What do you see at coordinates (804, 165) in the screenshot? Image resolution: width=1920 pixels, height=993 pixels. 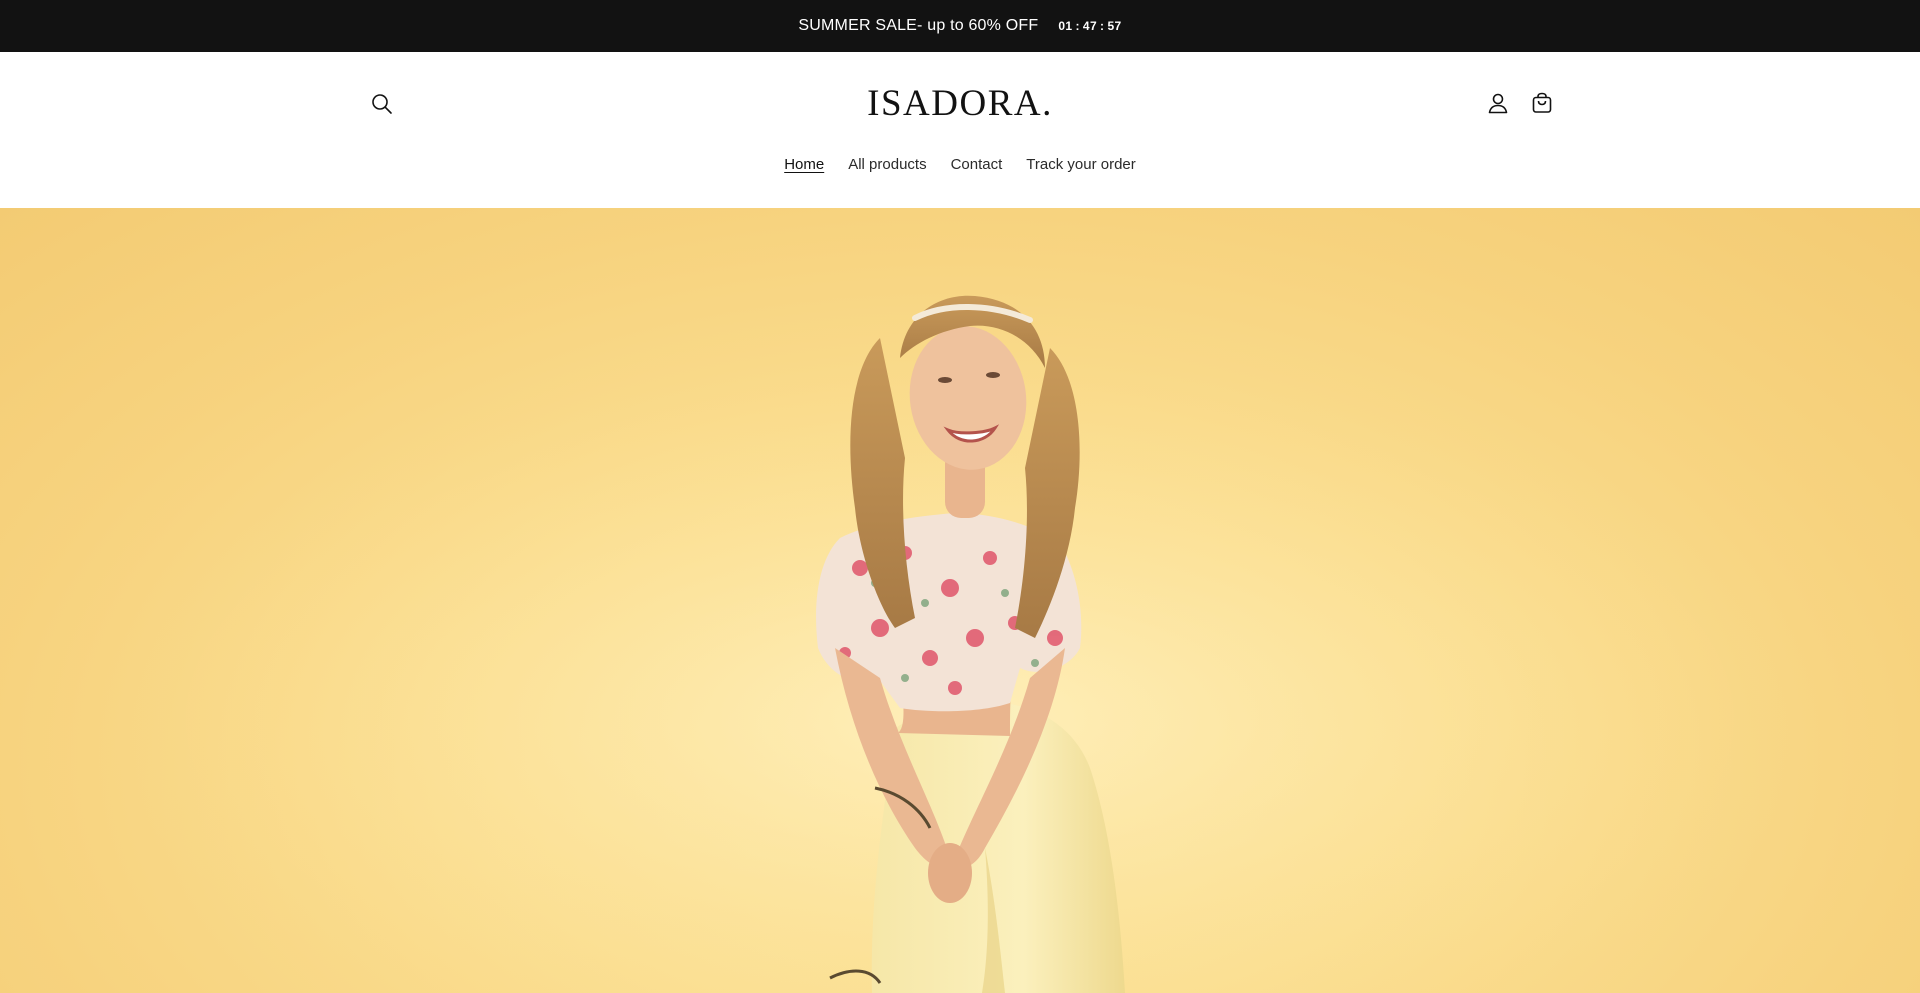 I see `nav-item-home: Home` at bounding box center [804, 165].